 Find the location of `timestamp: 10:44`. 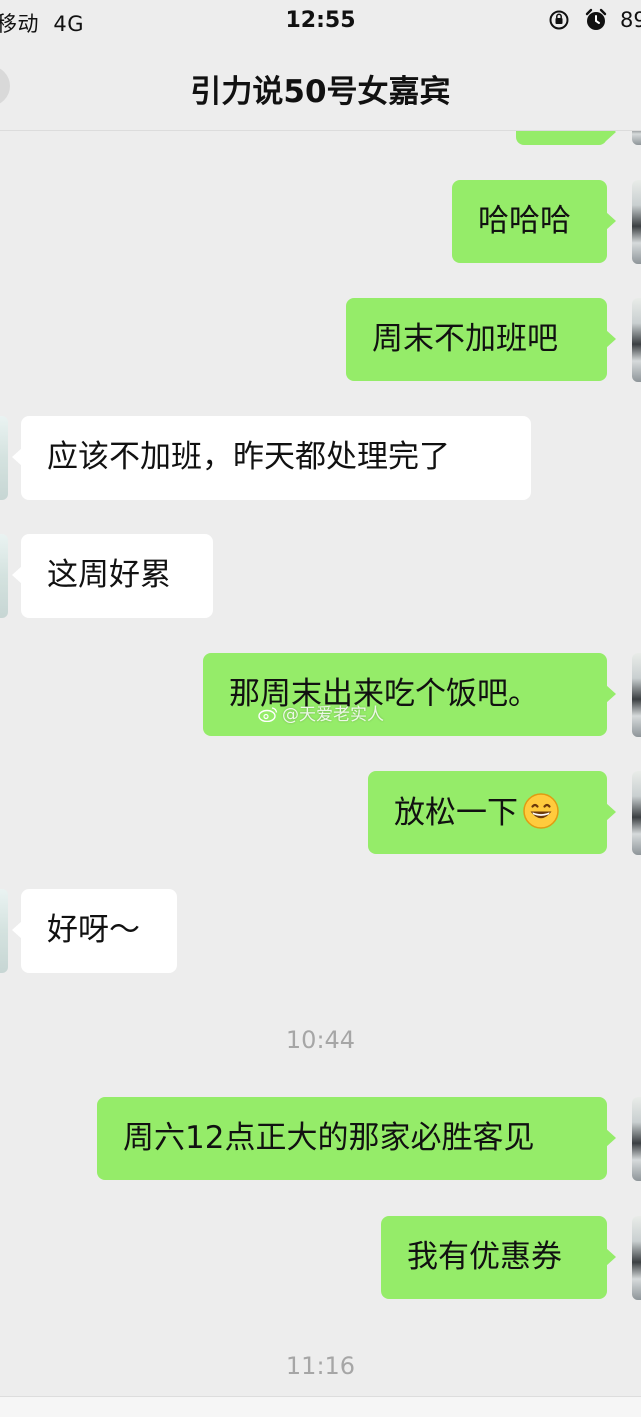

timestamp: 10:44 is located at coordinates (320, 1040).